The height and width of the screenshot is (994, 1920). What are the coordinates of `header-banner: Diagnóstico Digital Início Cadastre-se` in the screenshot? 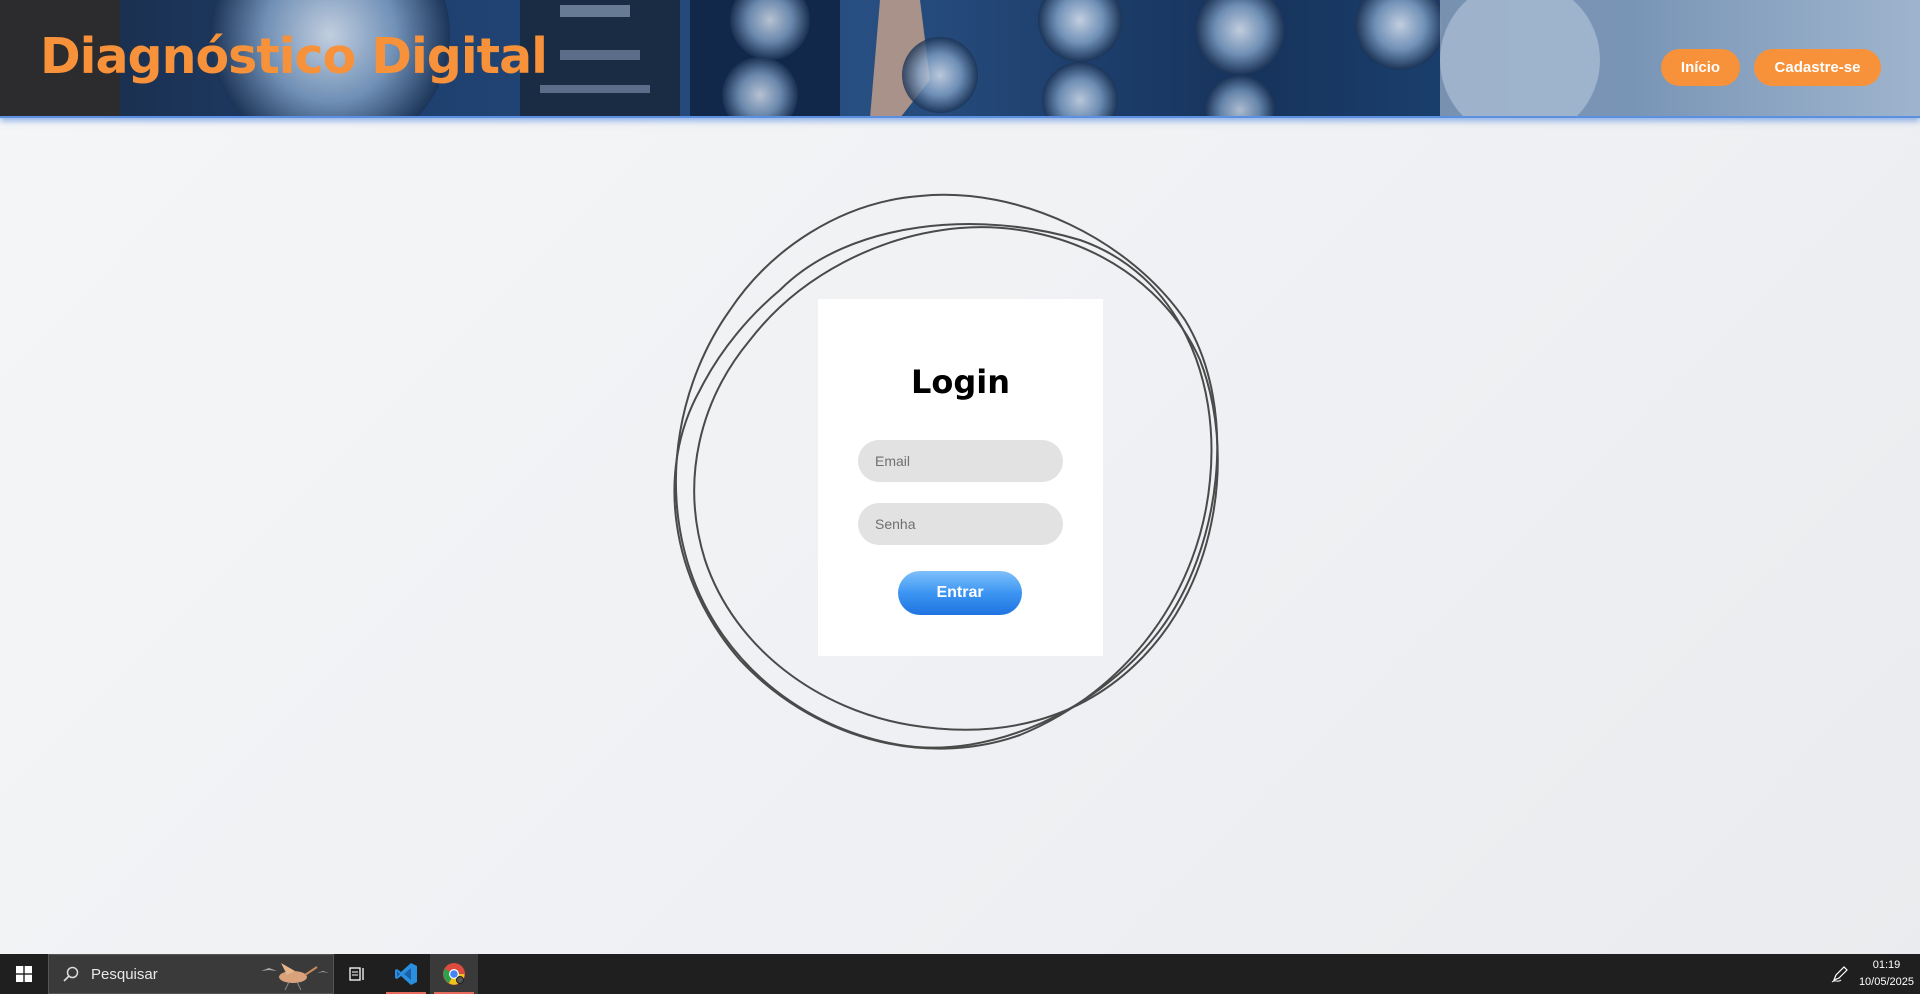 It's located at (960, 59).